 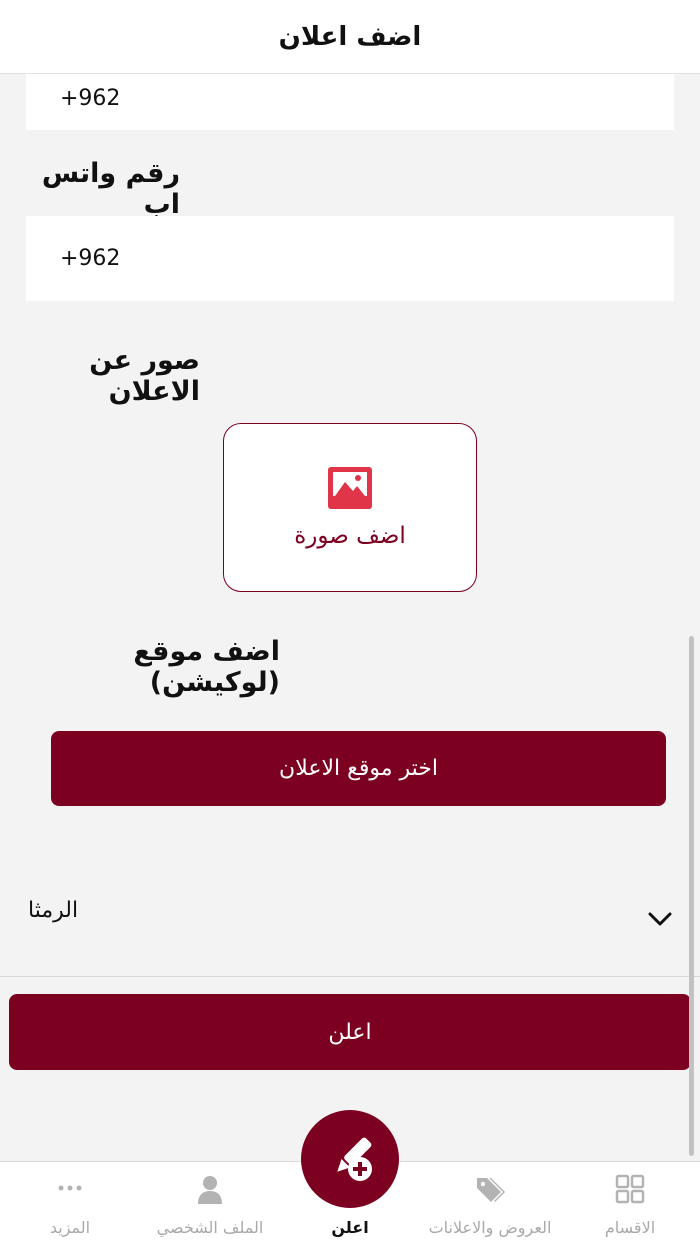 I want to click on location-label: اضف موقع (لوكيشن), so click(x=206, y=667).